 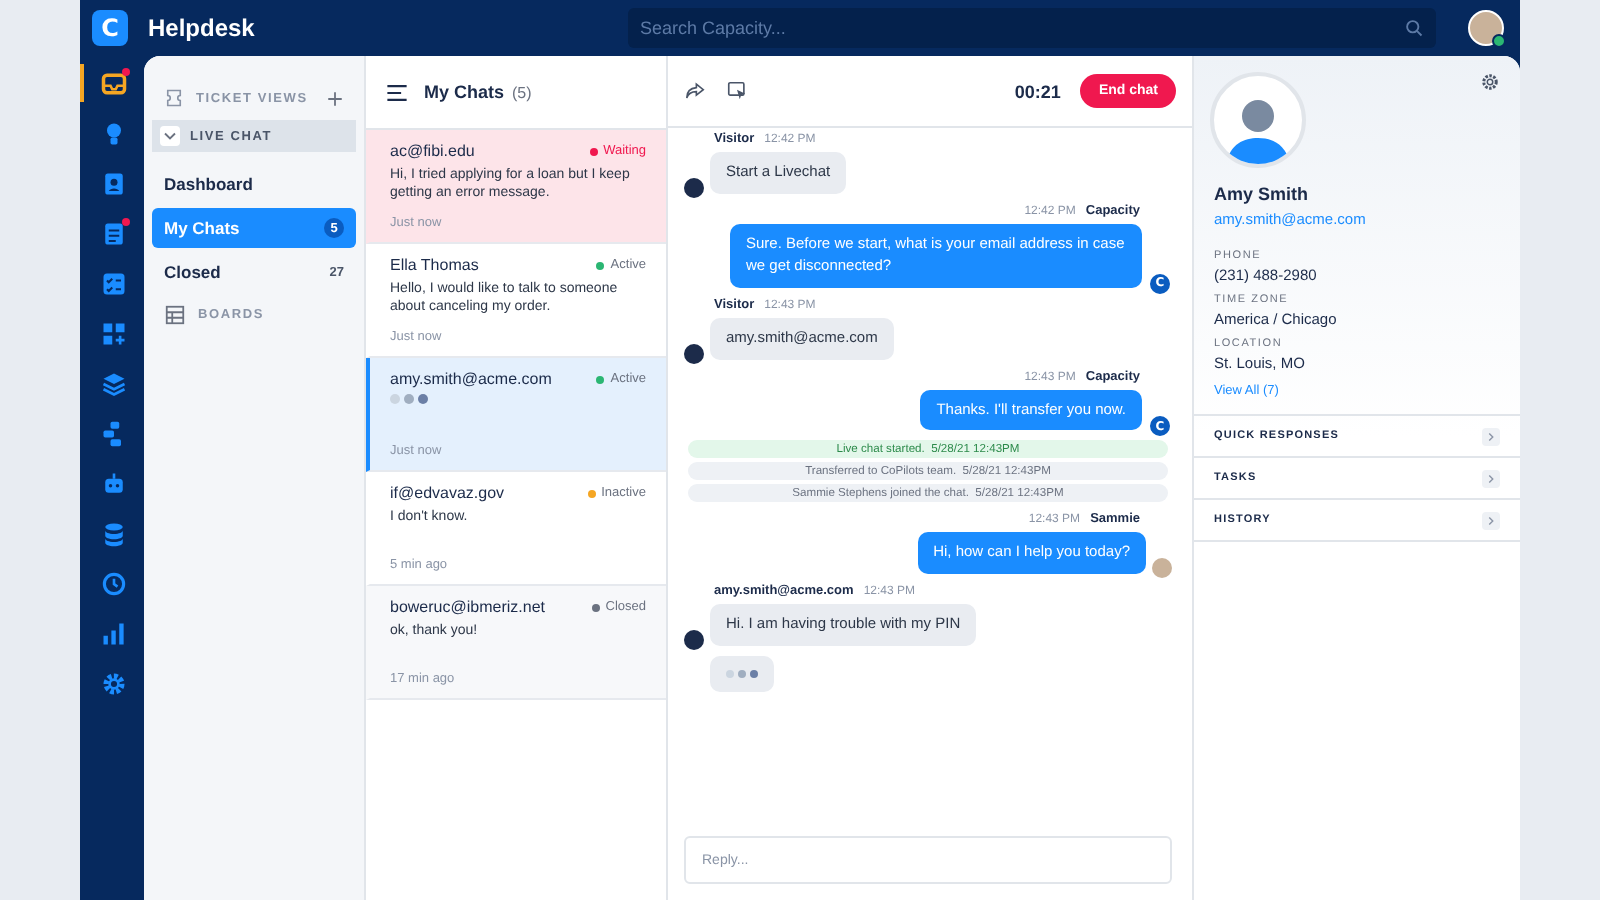 What do you see at coordinates (1414, 28) in the screenshot?
I see `search-icon` at bounding box center [1414, 28].